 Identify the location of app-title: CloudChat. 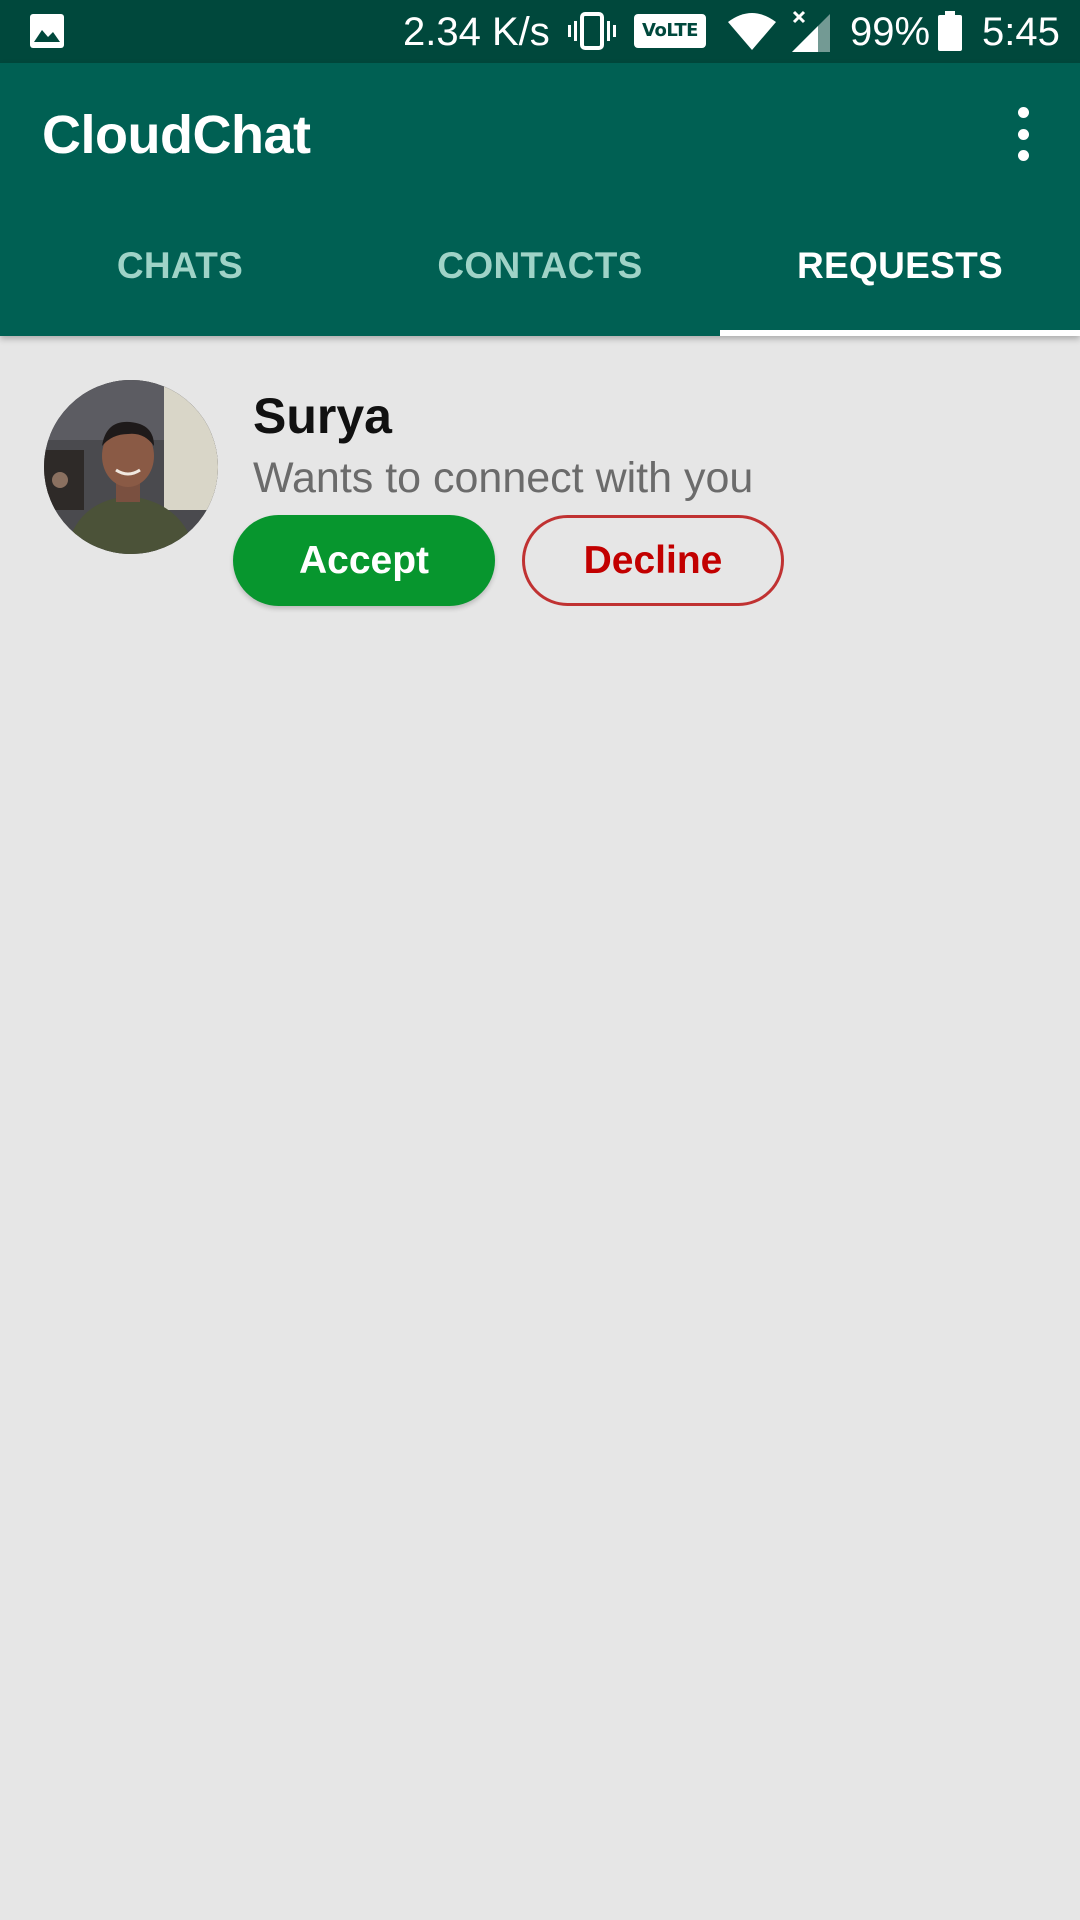
(176, 135).